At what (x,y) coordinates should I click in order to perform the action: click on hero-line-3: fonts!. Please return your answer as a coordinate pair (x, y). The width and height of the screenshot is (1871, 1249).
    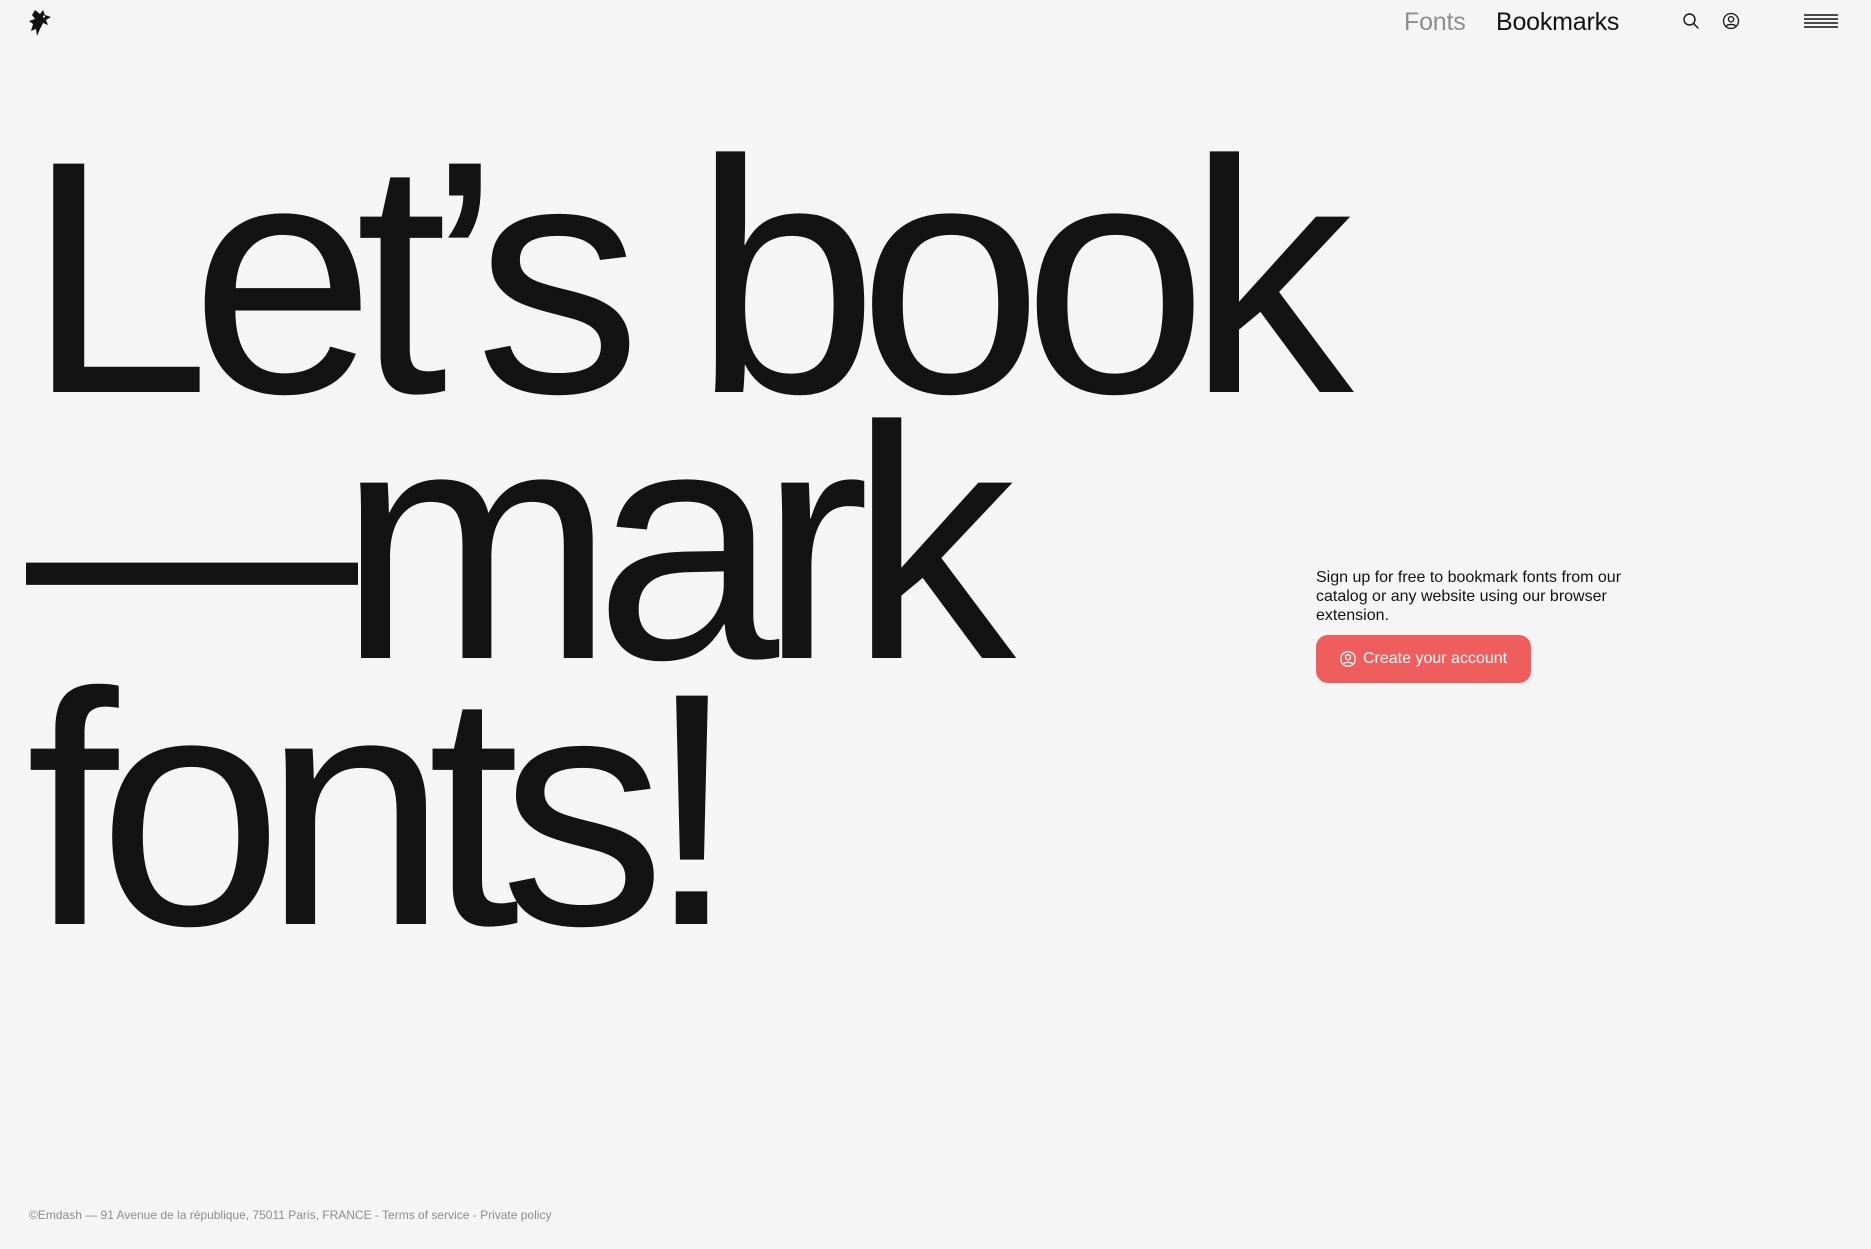
    Looking at the image, I should click on (382, 809).